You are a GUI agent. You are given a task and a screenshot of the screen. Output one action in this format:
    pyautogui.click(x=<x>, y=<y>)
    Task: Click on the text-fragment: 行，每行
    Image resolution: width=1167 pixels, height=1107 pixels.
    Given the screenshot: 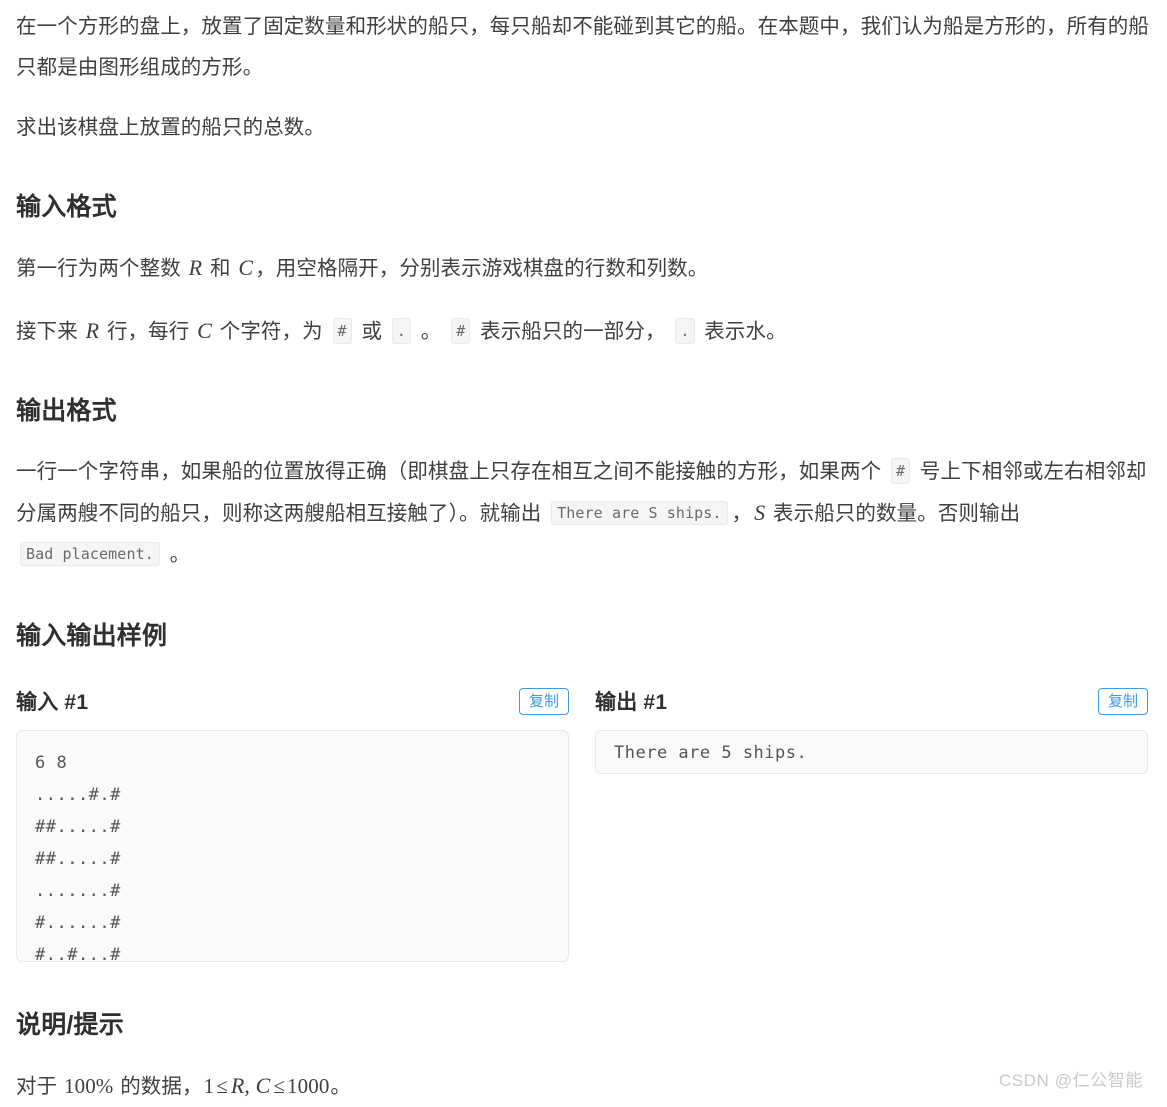 What is the action you would take?
    pyautogui.click(x=148, y=331)
    